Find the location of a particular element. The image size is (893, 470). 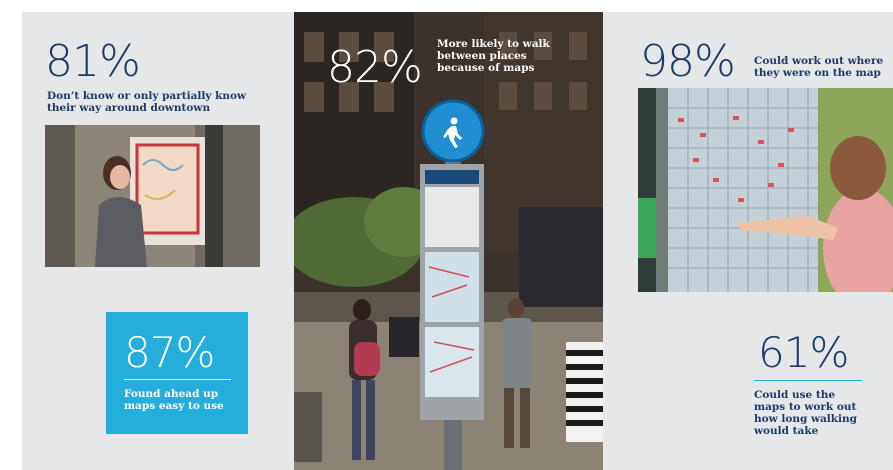

stat-61-value: 61% is located at coordinates (803, 352).